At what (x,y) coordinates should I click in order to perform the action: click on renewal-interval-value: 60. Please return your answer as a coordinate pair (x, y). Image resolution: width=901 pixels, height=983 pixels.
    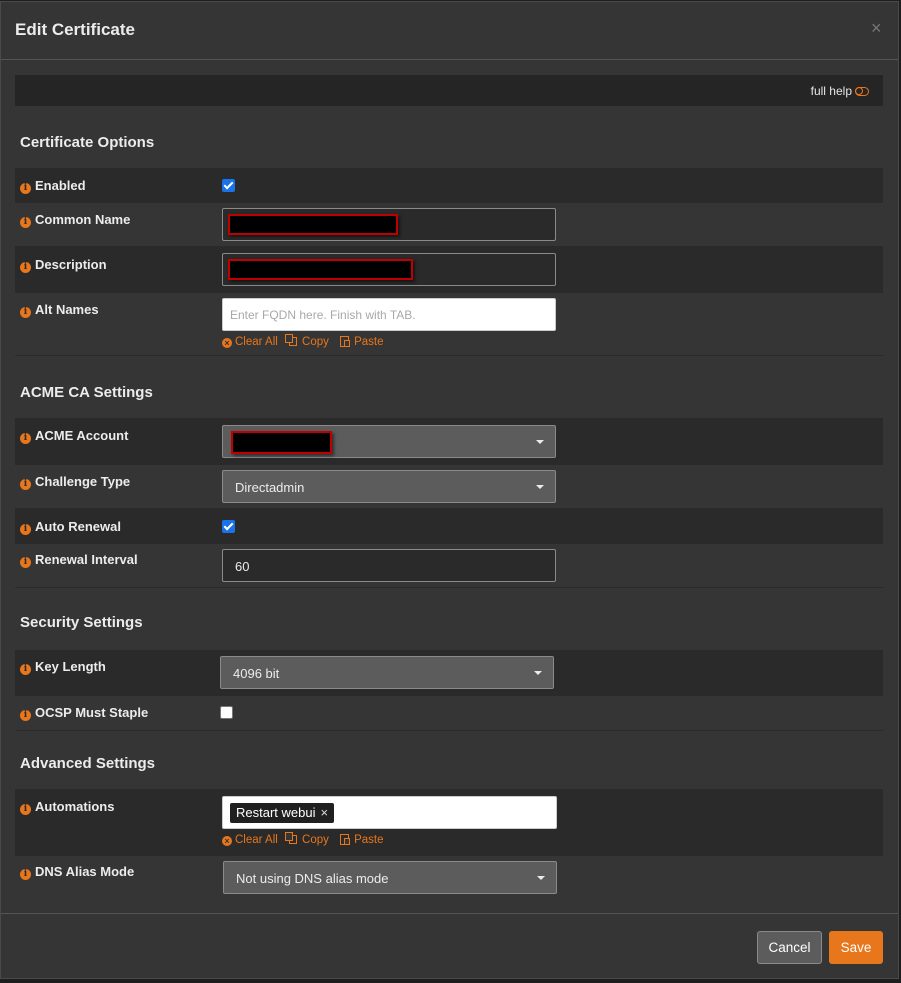
    Looking at the image, I should click on (242, 566).